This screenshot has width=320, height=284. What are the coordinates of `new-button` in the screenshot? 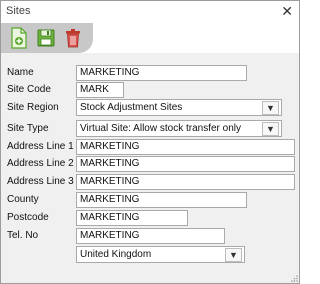 It's located at (19, 38).